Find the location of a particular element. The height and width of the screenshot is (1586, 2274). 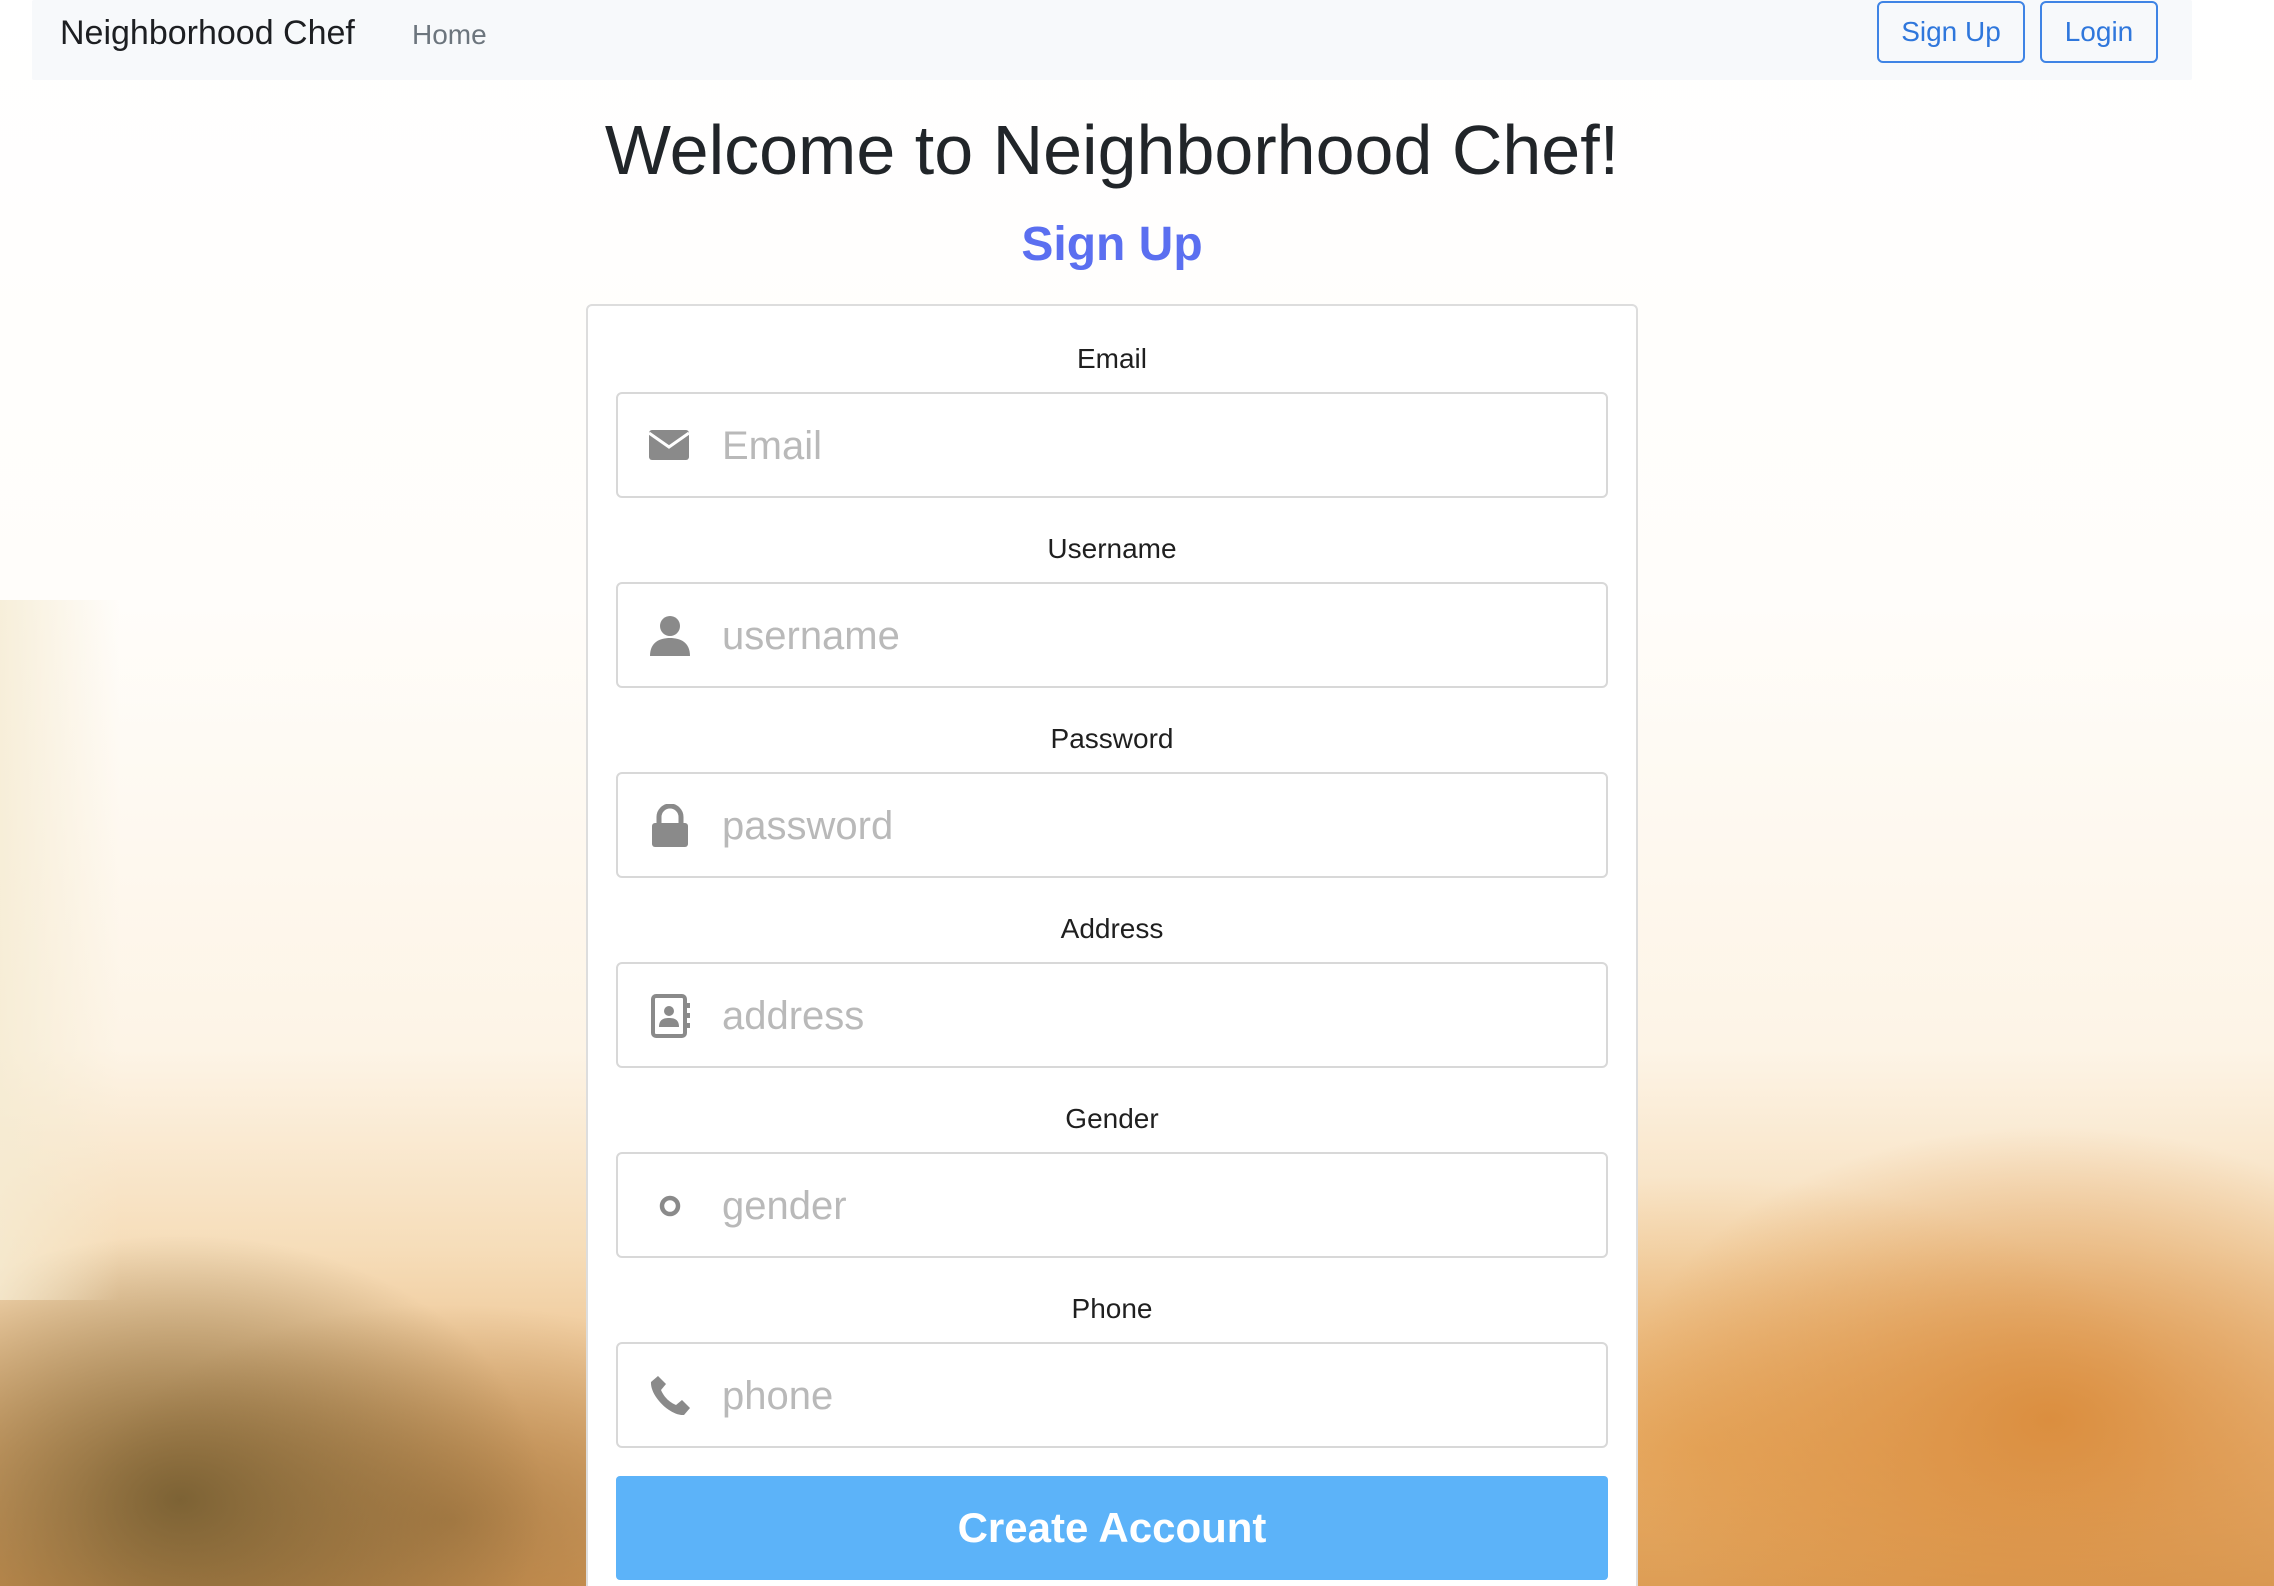

gender-label: Gender is located at coordinates (1112, 1118).